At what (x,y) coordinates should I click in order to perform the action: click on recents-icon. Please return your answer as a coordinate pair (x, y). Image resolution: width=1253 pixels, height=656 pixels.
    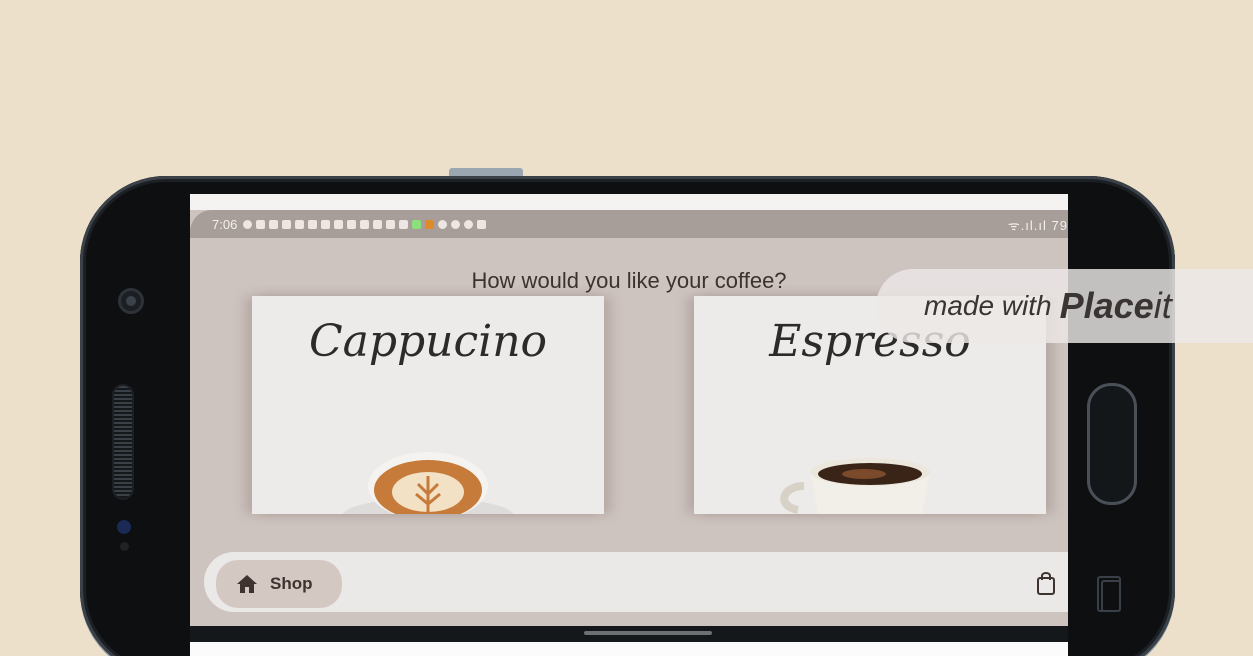
    Looking at the image, I should click on (1109, 594).